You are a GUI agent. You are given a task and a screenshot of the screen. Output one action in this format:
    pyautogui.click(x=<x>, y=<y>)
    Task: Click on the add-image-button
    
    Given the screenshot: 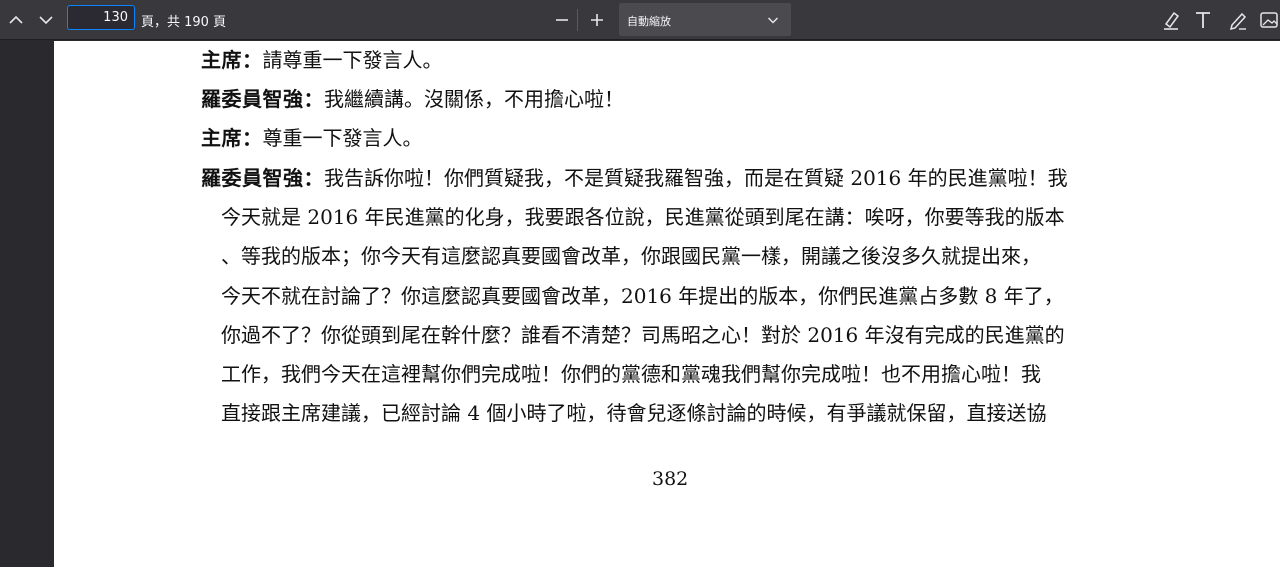 What is the action you would take?
    pyautogui.click(x=1269, y=20)
    